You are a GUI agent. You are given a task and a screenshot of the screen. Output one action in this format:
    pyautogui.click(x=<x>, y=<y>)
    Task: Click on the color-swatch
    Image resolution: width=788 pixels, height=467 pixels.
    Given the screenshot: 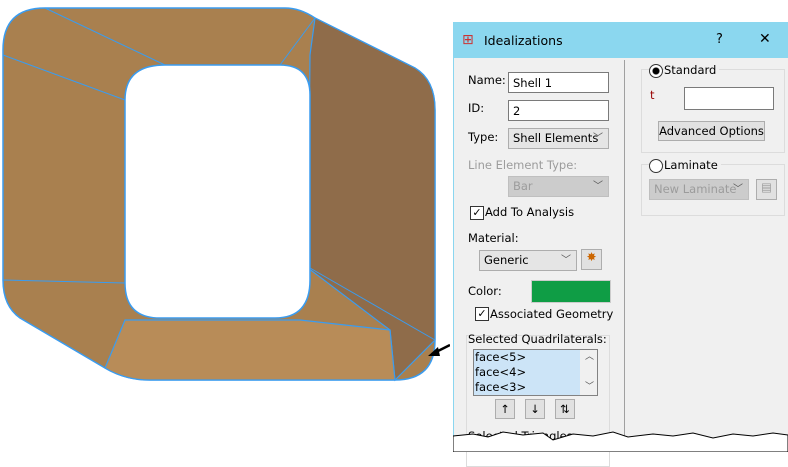 What is the action you would take?
    pyautogui.click(x=571, y=291)
    